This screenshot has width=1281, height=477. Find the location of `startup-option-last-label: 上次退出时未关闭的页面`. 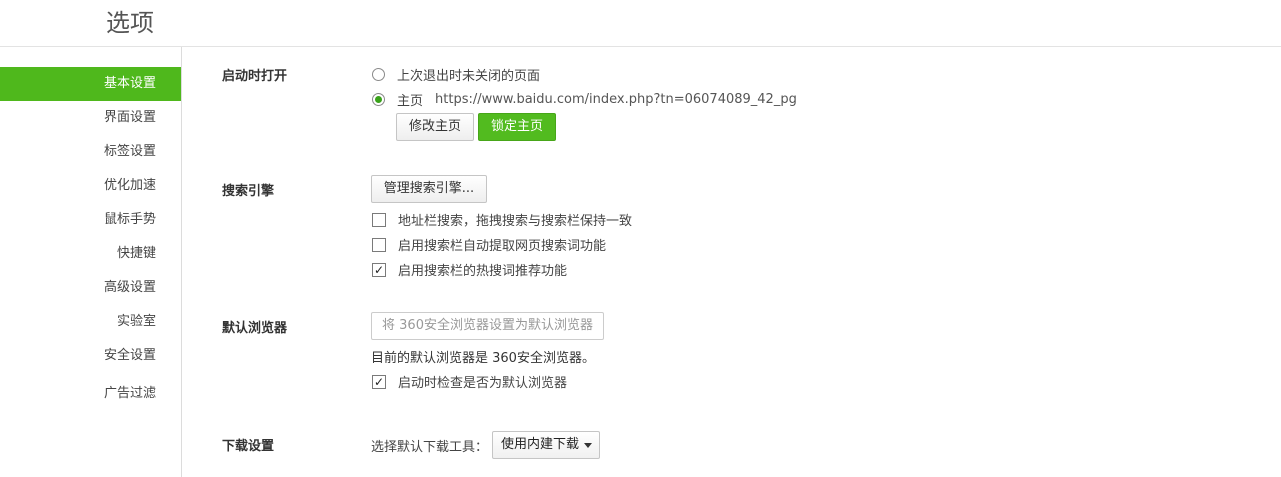

startup-option-last-label: 上次退出时未关闭的页面 is located at coordinates (469, 76).